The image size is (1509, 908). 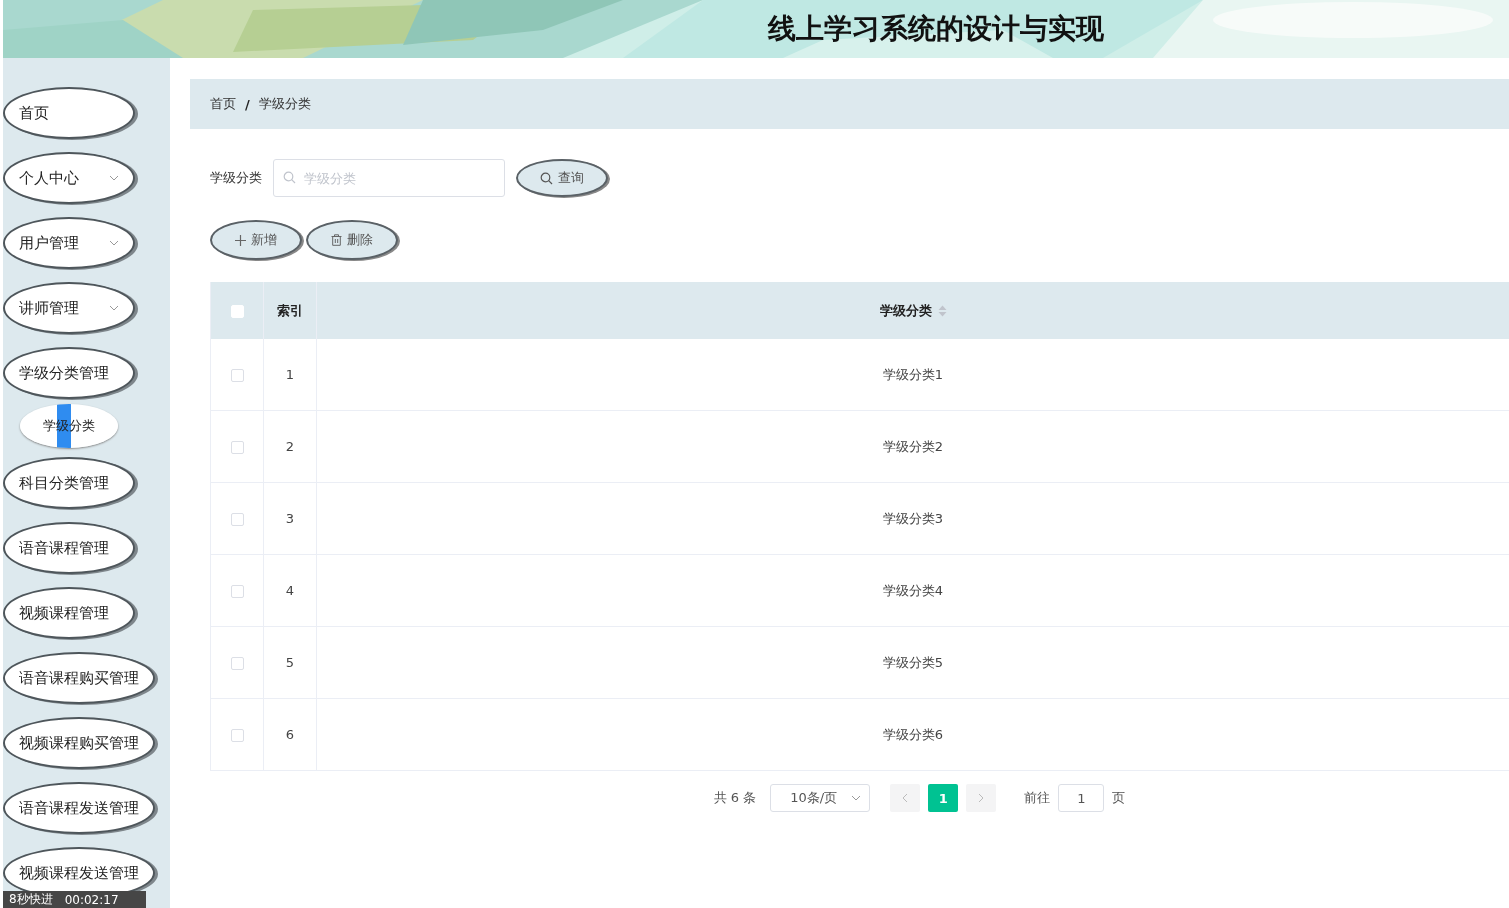 I want to click on goto-label: 前往, so click(x=1037, y=798).